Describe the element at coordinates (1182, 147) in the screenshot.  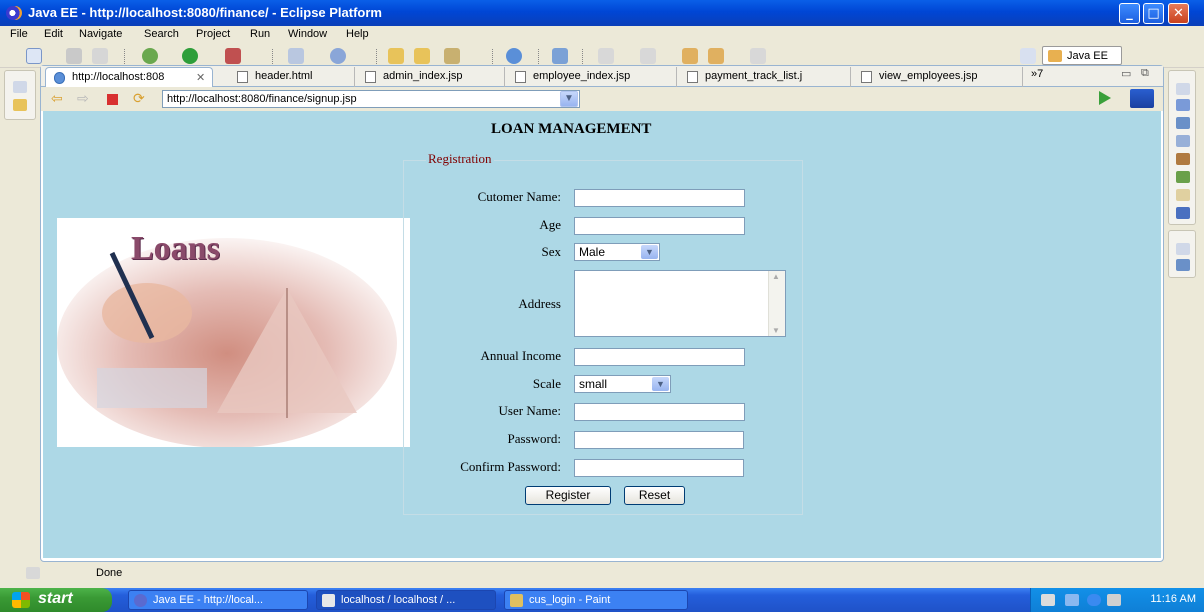
I see `right-trim-stack` at that location.